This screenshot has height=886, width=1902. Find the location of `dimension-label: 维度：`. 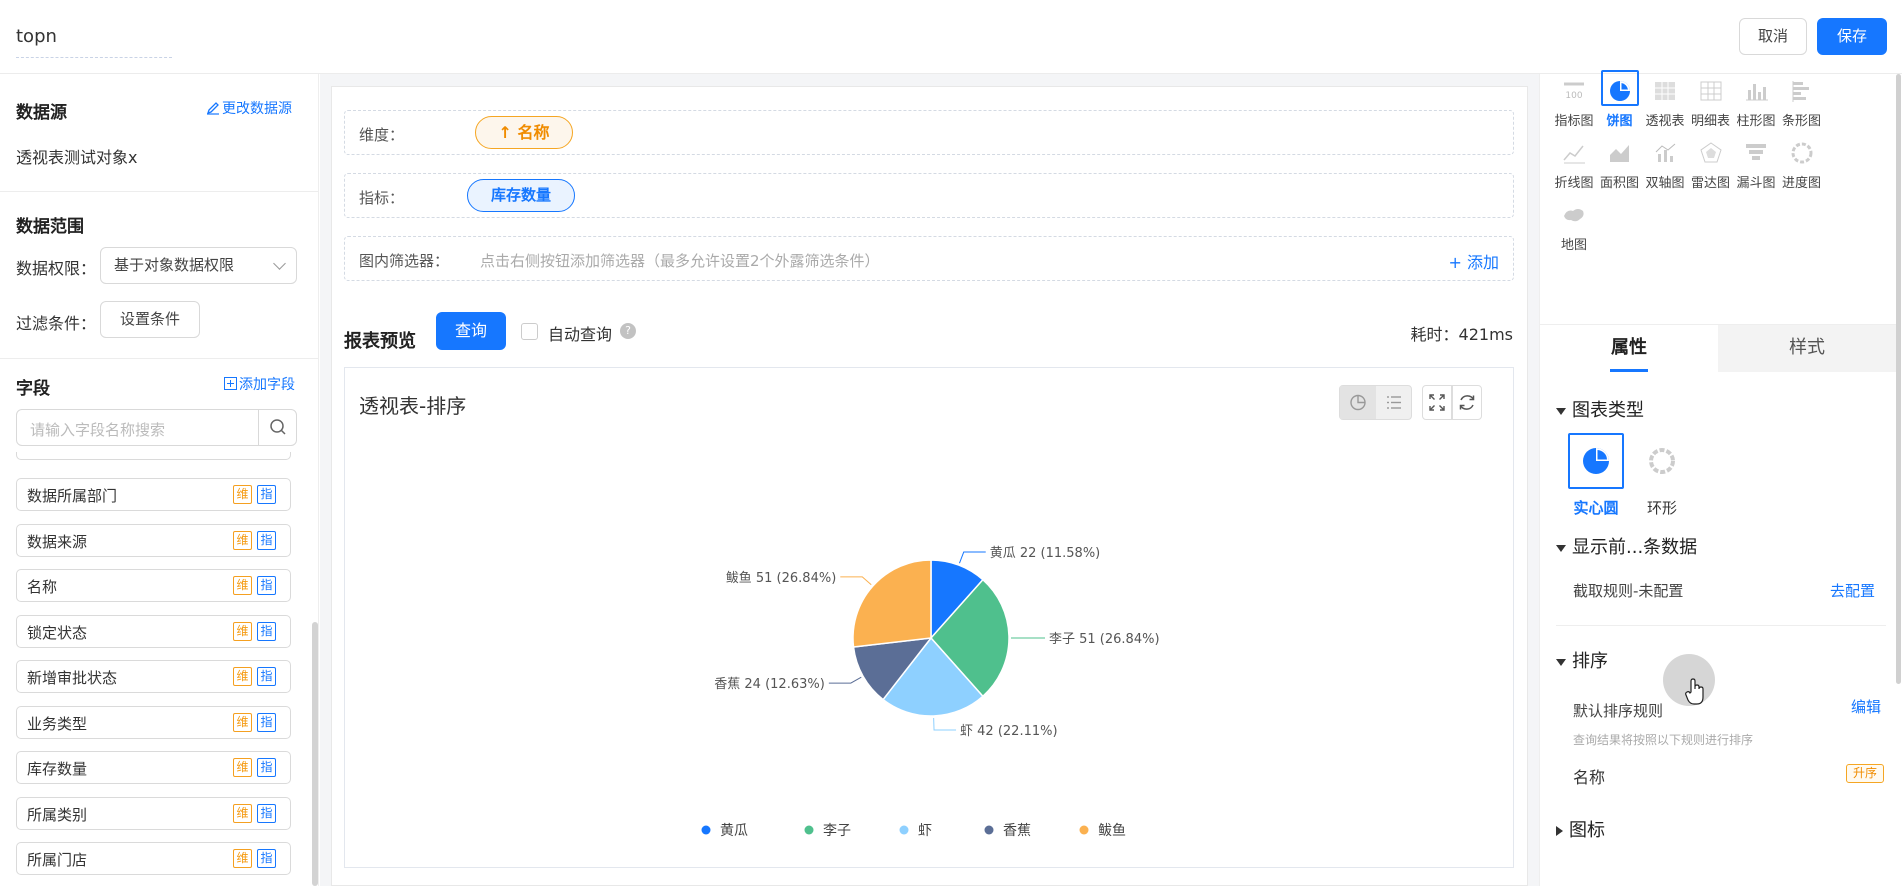

dimension-label: 维度： is located at coordinates (382, 135).